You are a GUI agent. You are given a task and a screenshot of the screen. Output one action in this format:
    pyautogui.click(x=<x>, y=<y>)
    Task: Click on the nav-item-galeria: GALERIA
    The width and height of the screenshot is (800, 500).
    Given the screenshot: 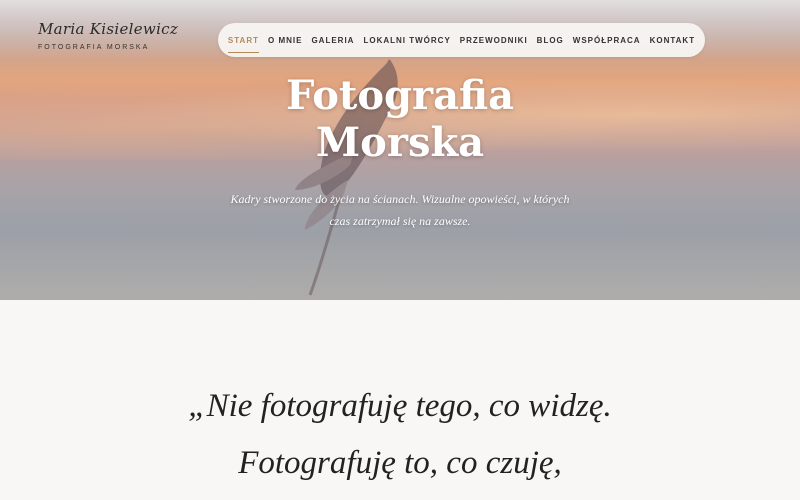 What is the action you would take?
    pyautogui.click(x=332, y=40)
    